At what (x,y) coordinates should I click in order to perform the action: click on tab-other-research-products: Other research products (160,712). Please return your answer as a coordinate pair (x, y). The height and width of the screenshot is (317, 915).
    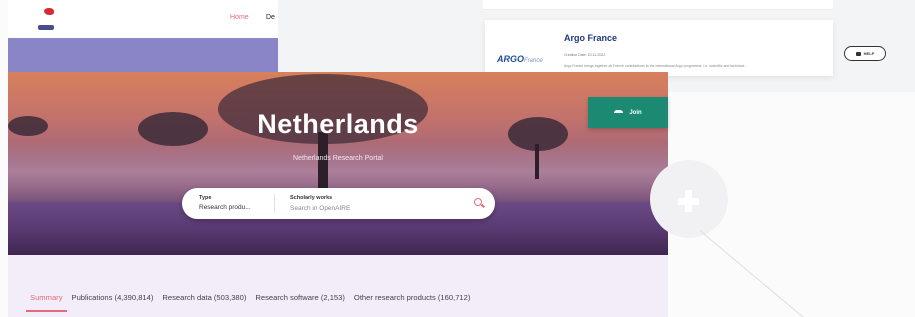
    Looking at the image, I should click on (412, 297).